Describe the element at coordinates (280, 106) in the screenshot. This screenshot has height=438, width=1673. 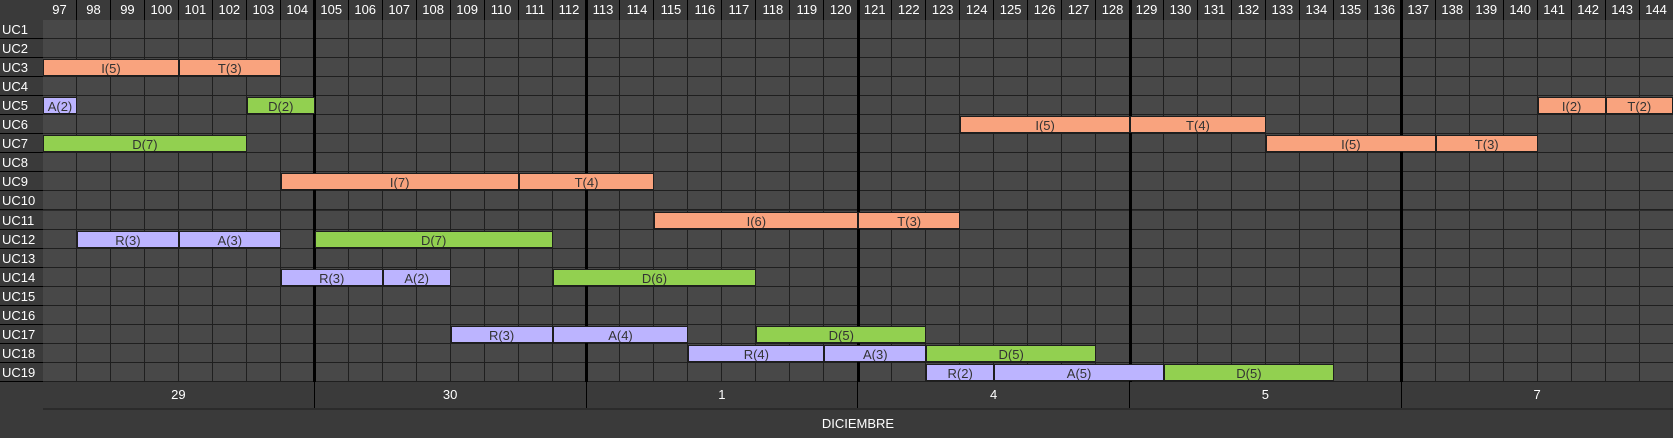
I see `task-bar-d: D(2)` at that location.